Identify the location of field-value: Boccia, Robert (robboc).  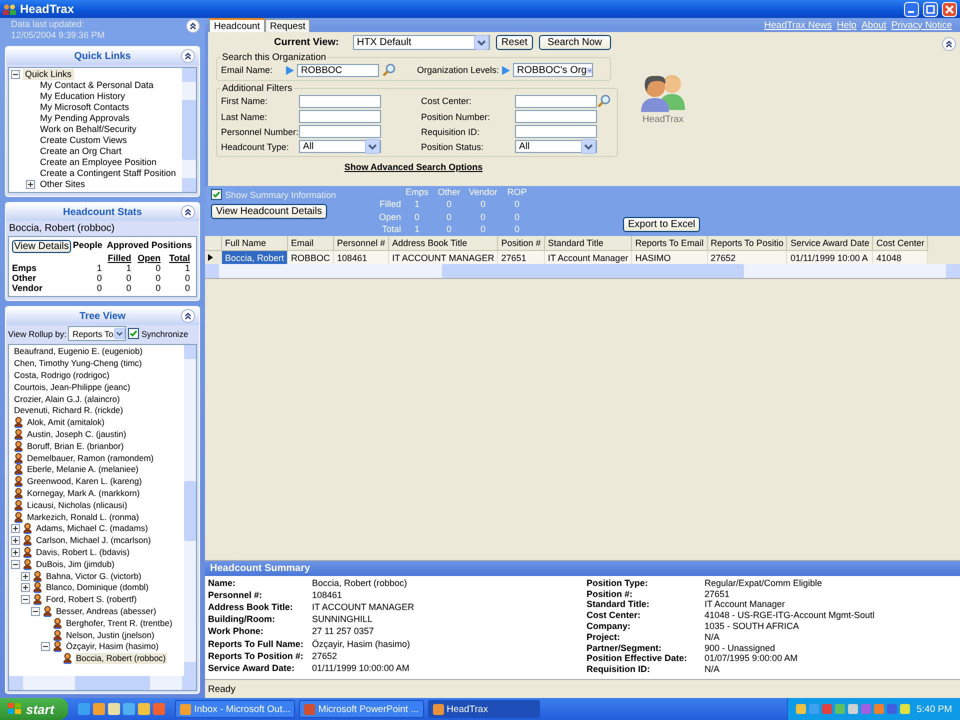
(360, 584).